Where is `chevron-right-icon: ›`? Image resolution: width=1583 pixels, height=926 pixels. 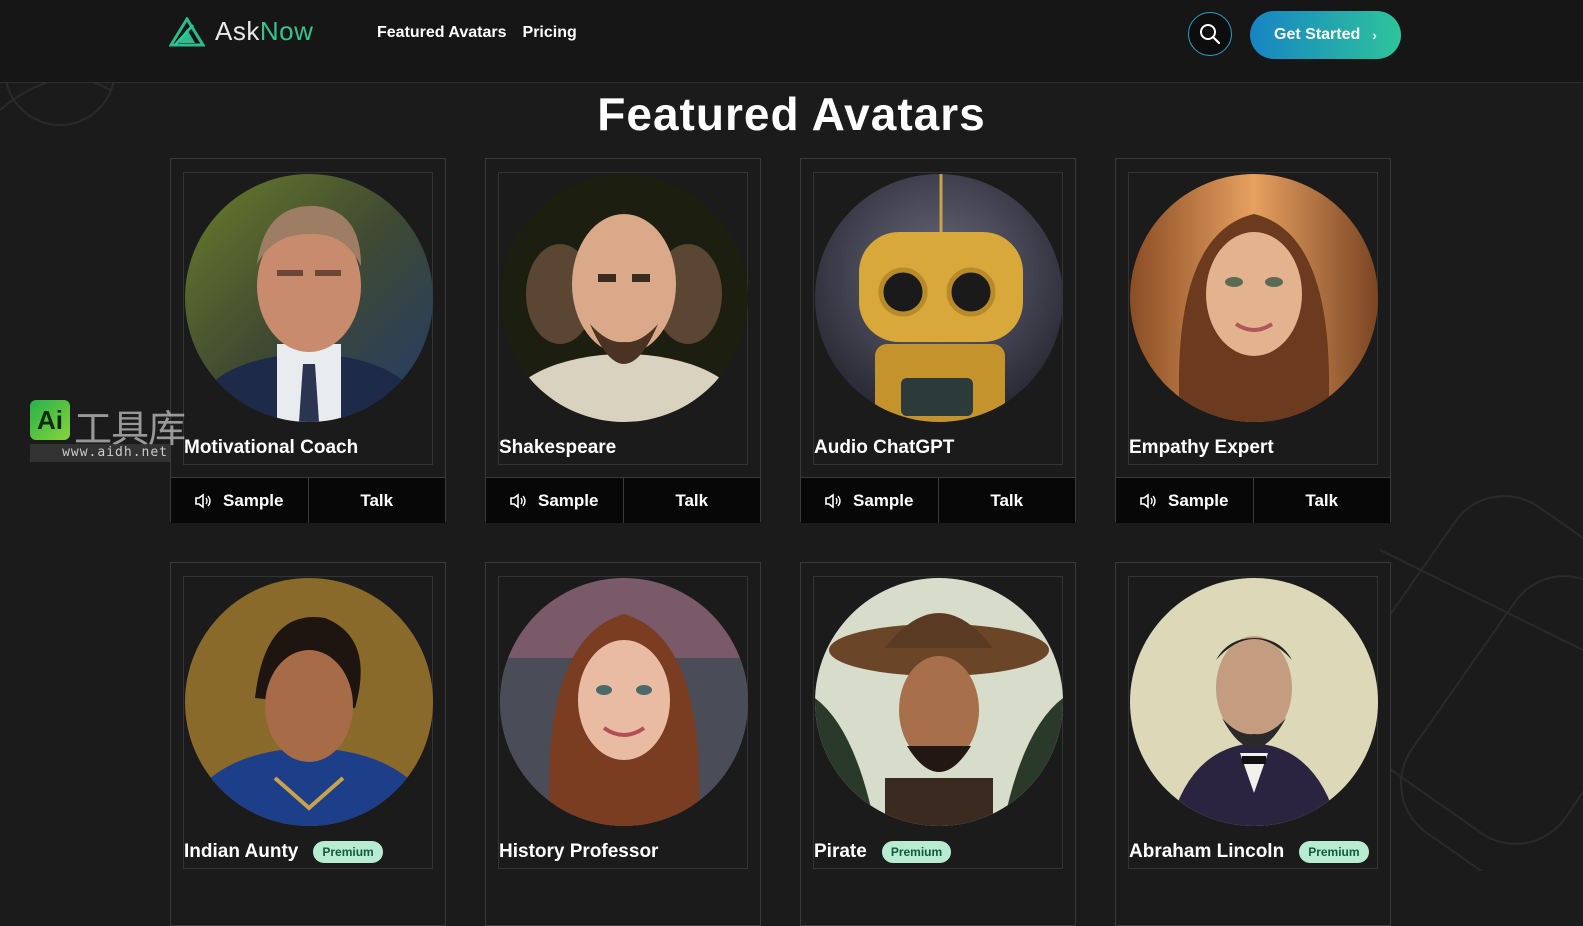 chevron-right-icon: › is located at coordinates (1374, 35).